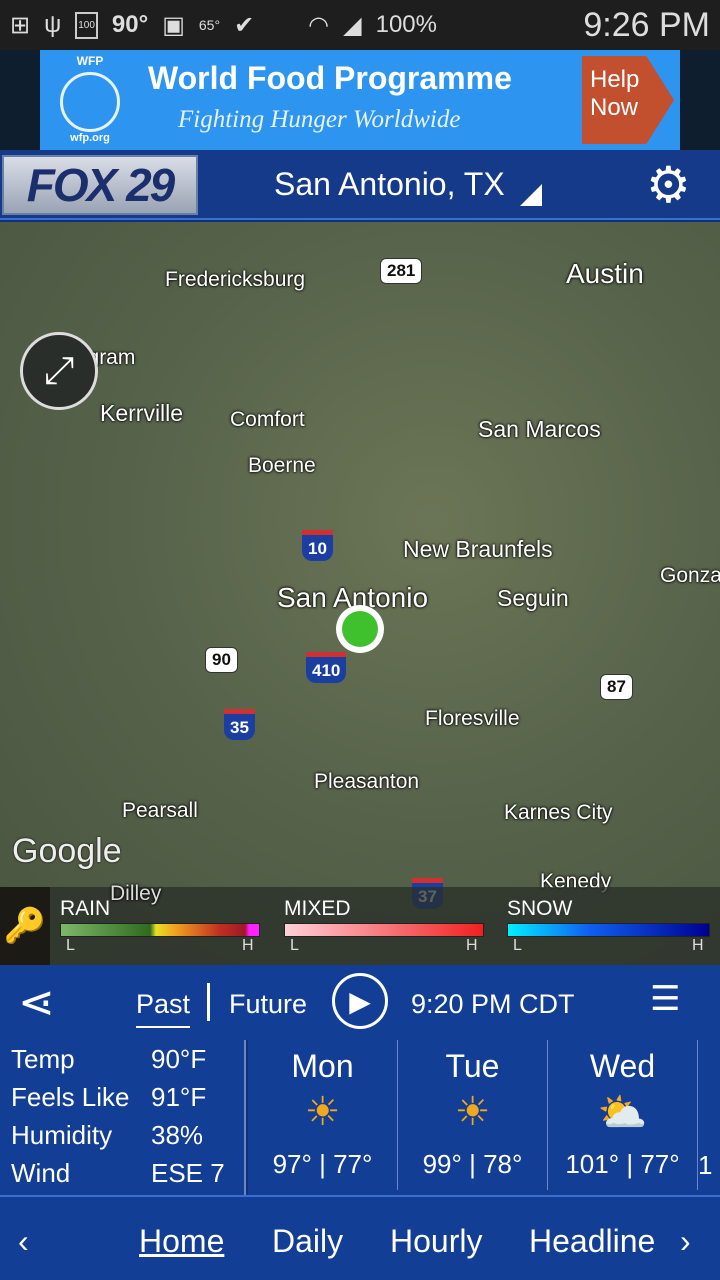  I want to click on map-label: Boerne, so click(282, 465).